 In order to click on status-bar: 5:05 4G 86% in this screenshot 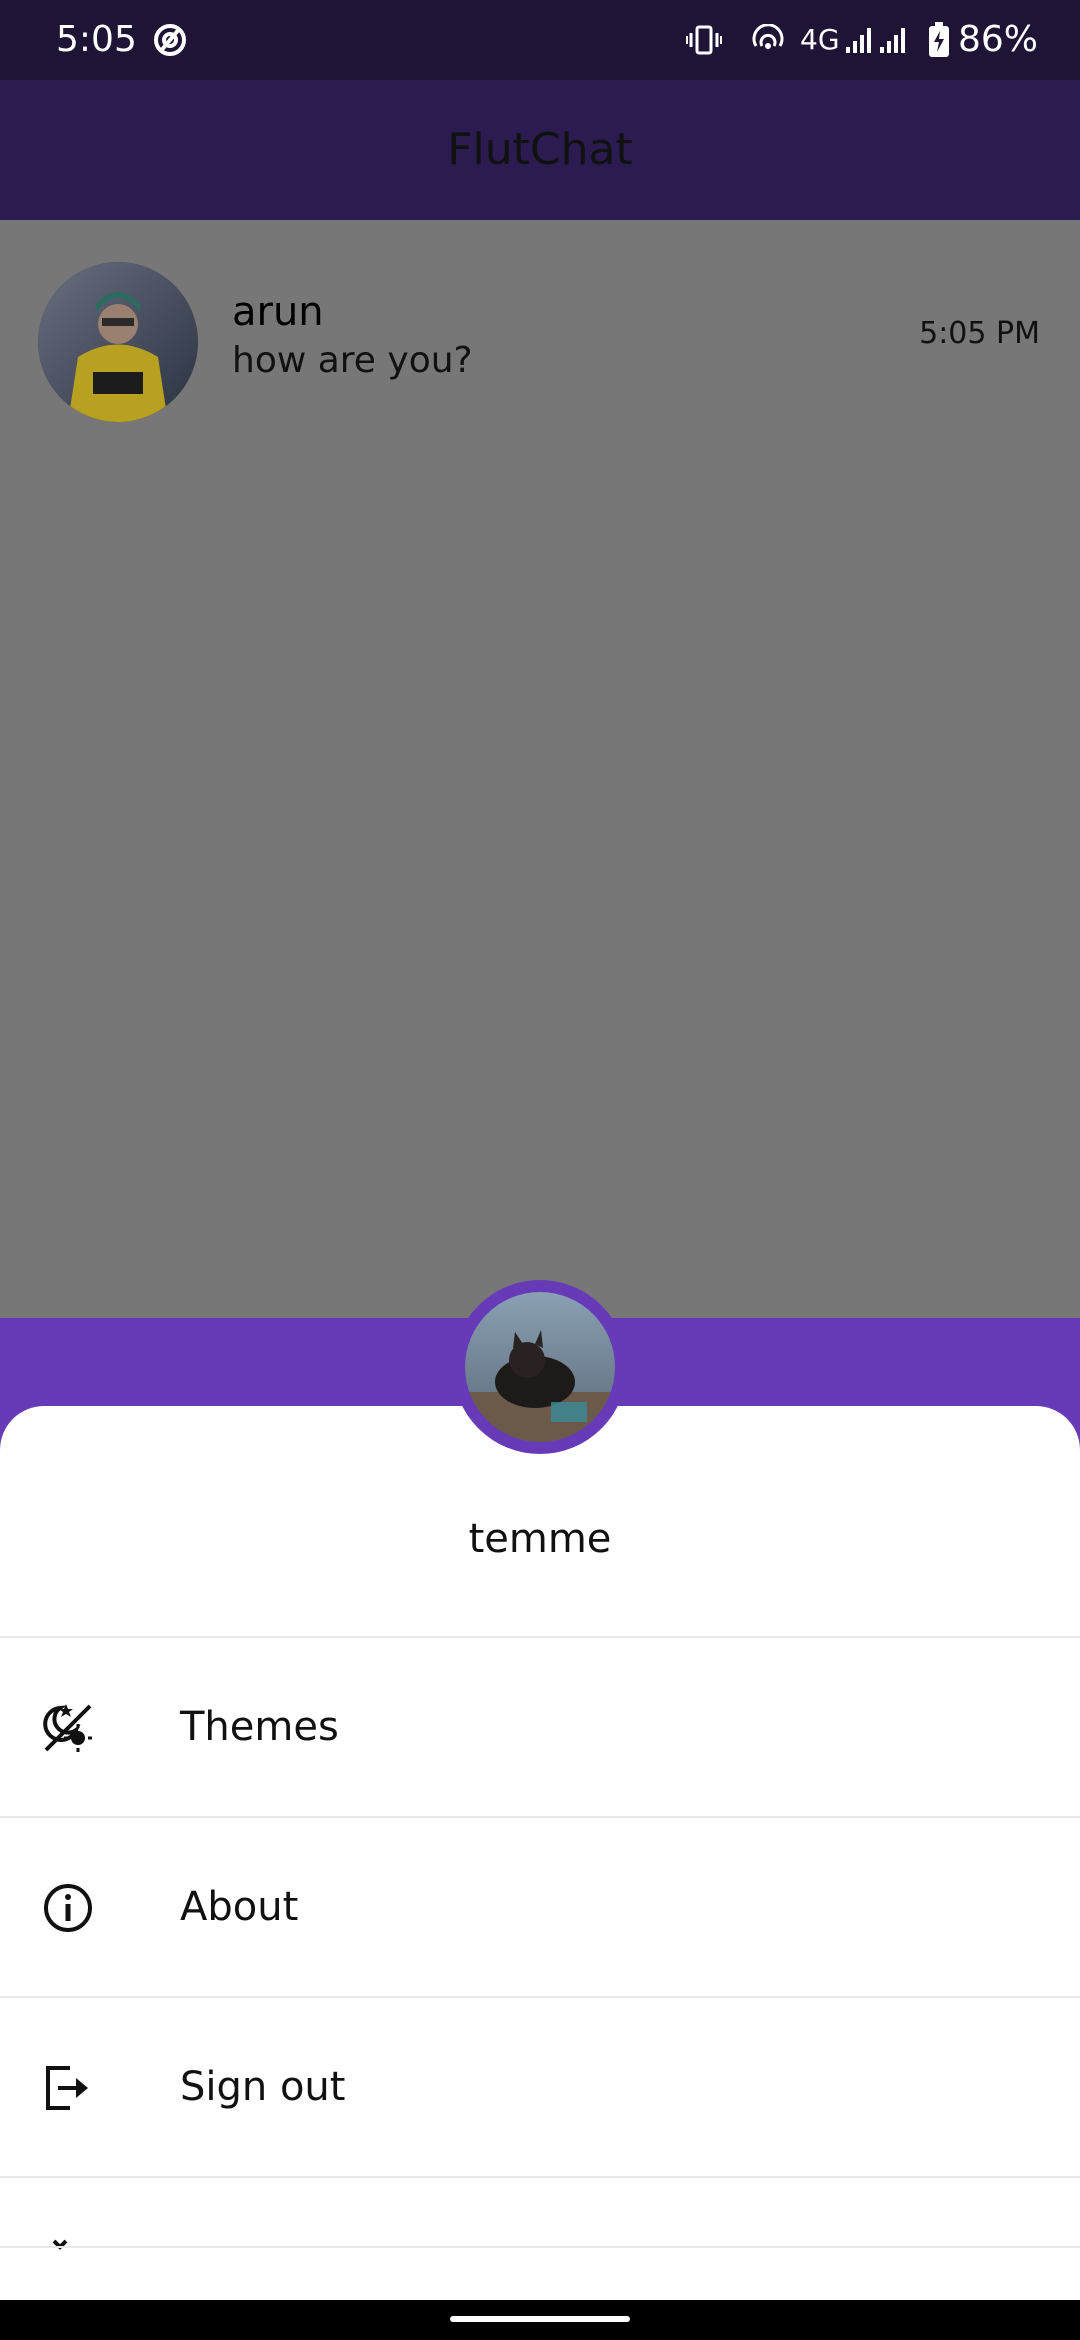, I will do `click(540, 40)`.